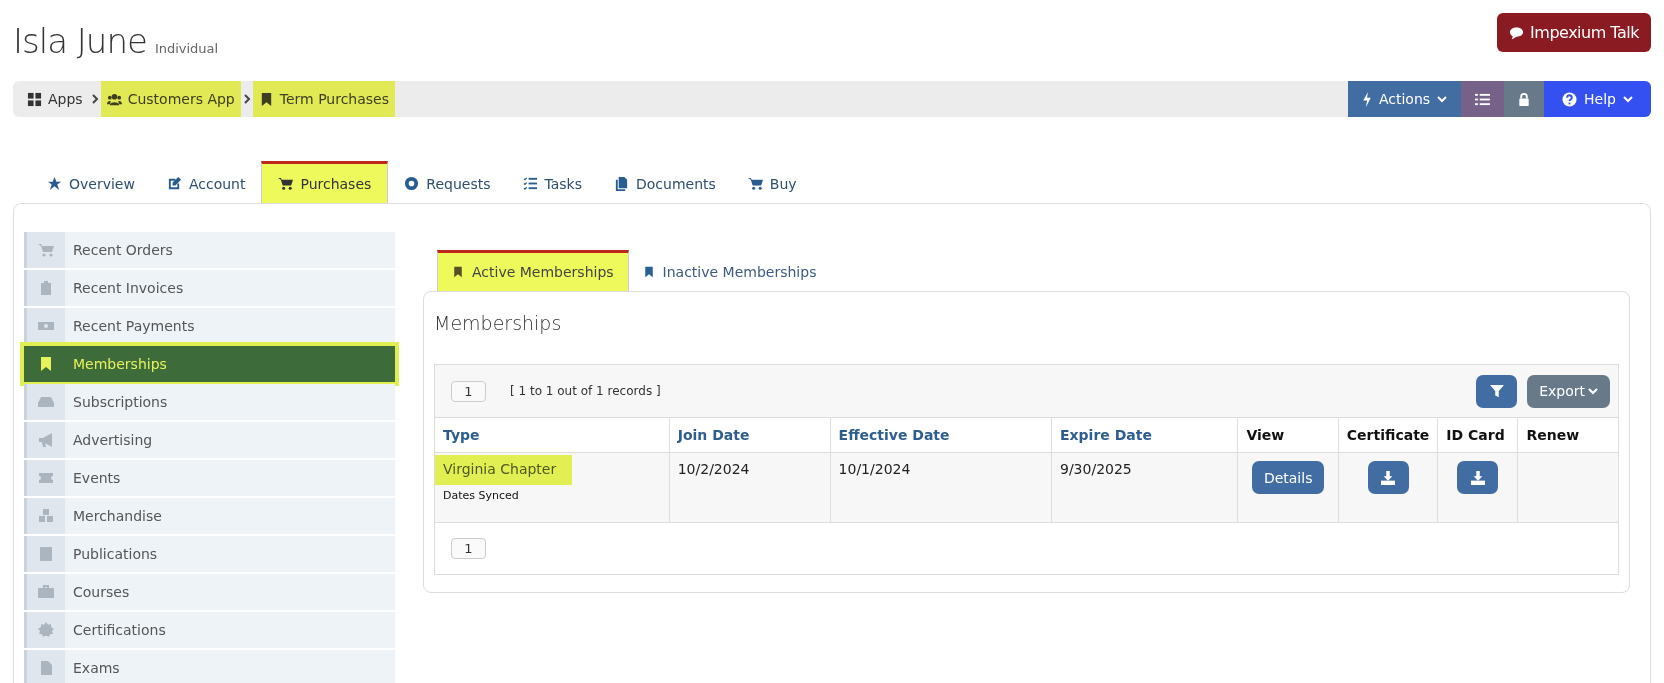  What do you see at coordinates (1388, 435) in the screenshot?
I see `column-header: Certificate` at bounding box center [1388, 435].